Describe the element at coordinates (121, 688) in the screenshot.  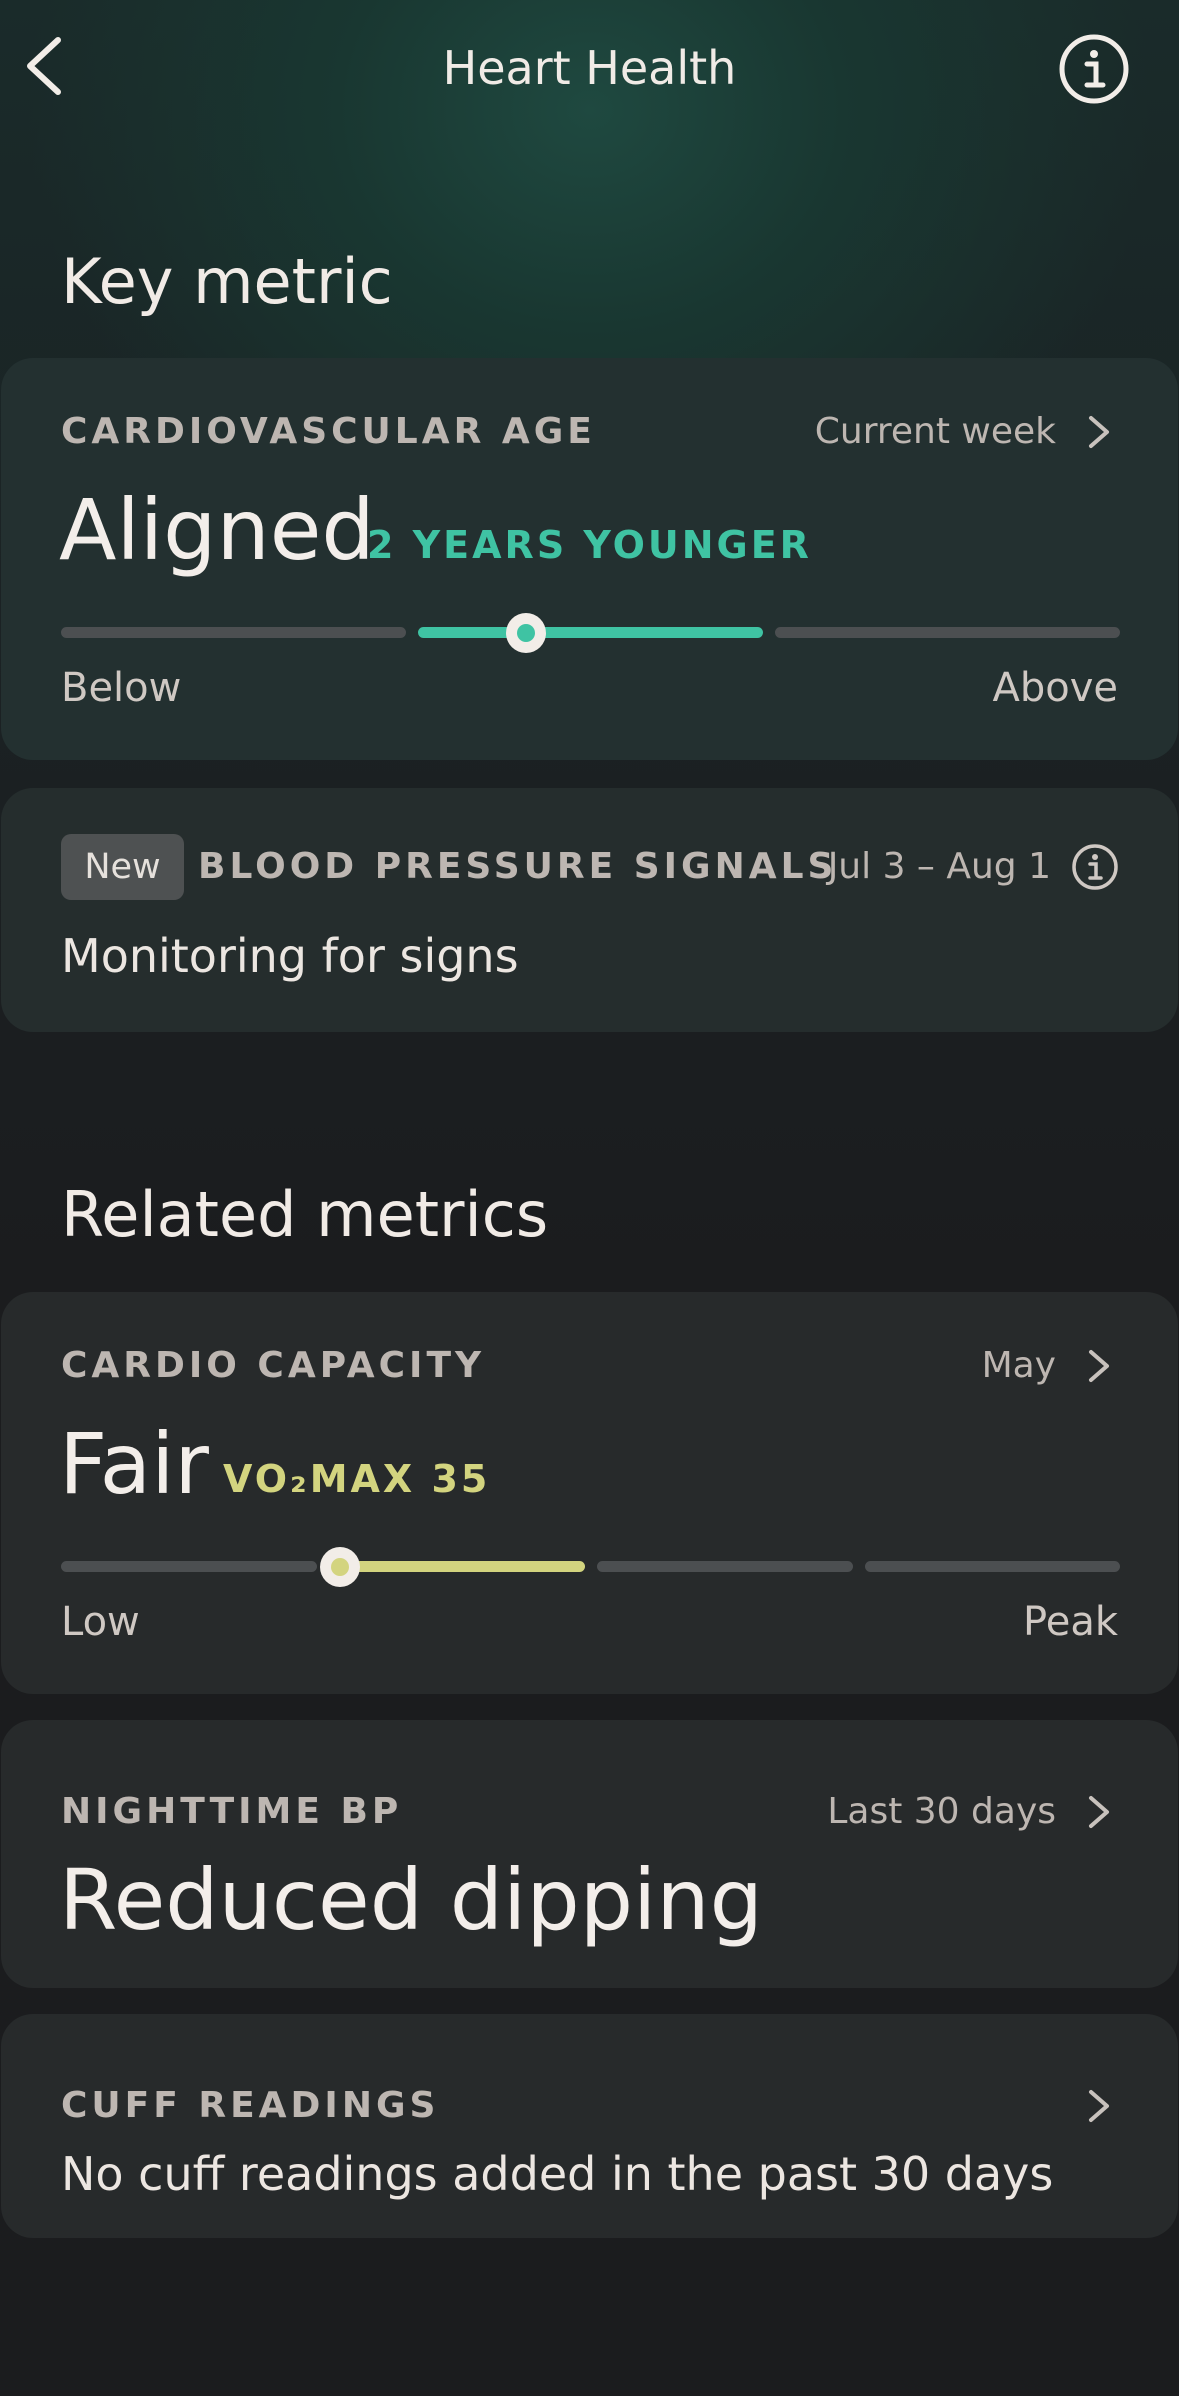
I see `scale-min-label: Below` at that location.